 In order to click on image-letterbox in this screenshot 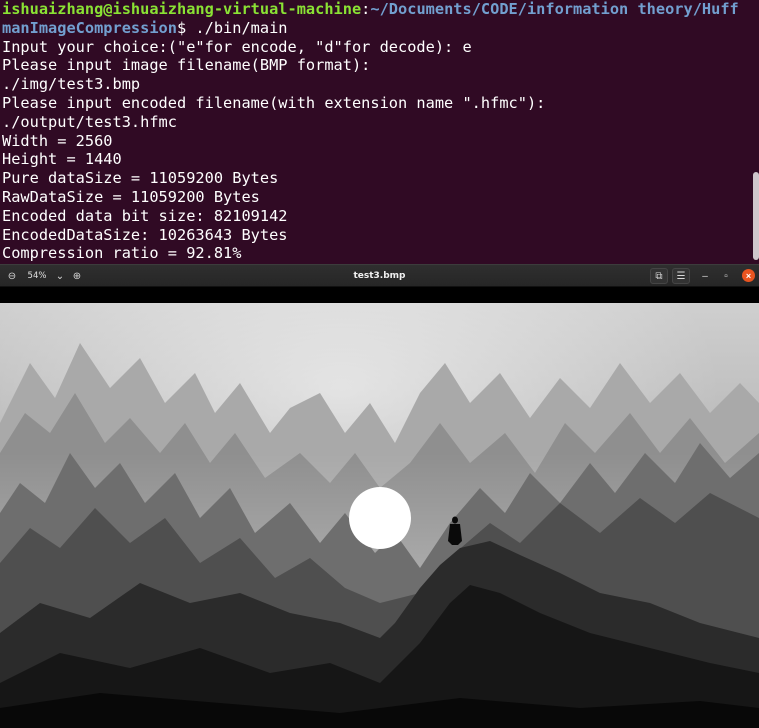, I will do `click(379, 295)`.